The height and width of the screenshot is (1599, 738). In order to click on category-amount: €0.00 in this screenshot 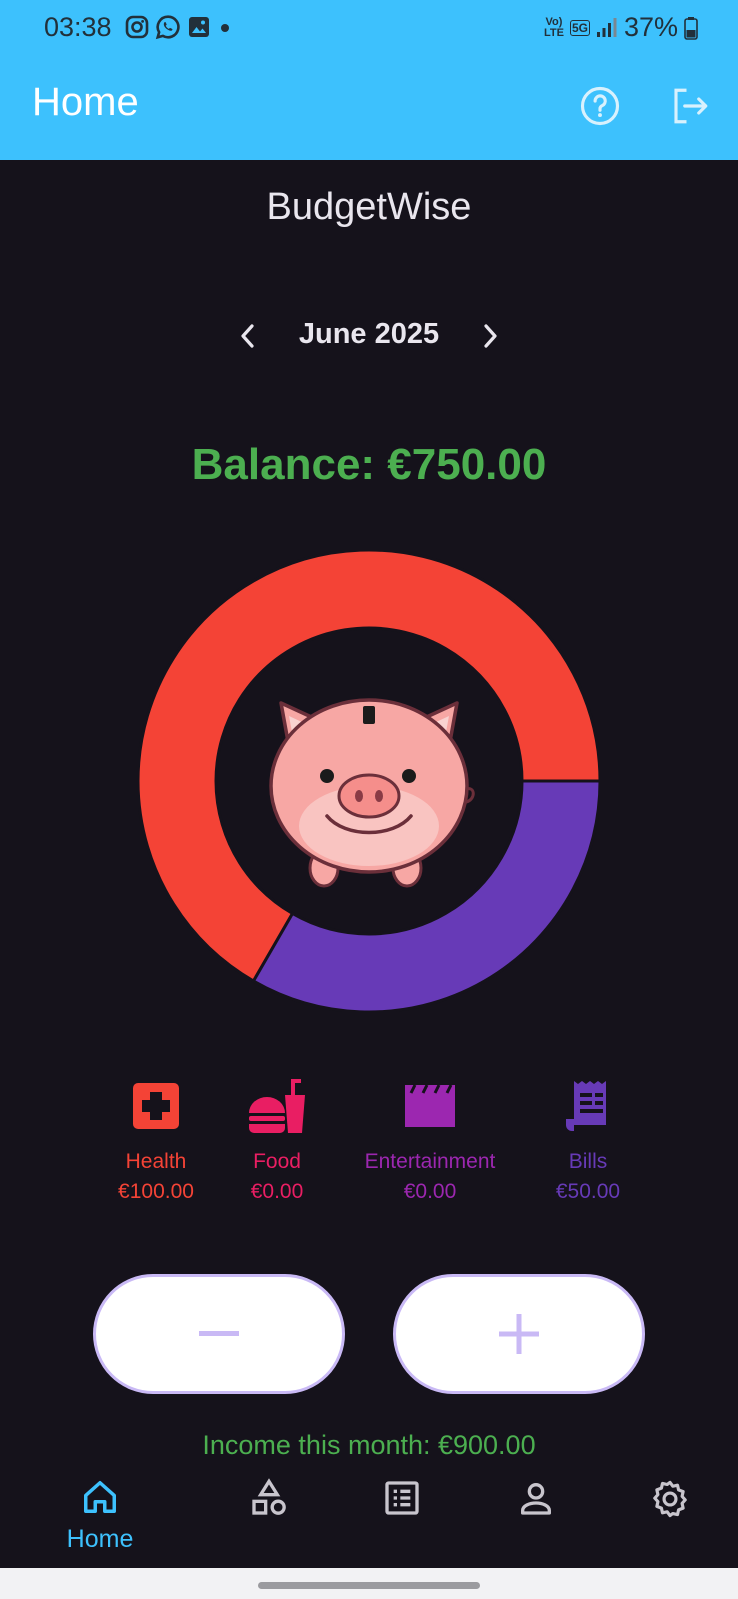, I will do `click(430, 1191)`.